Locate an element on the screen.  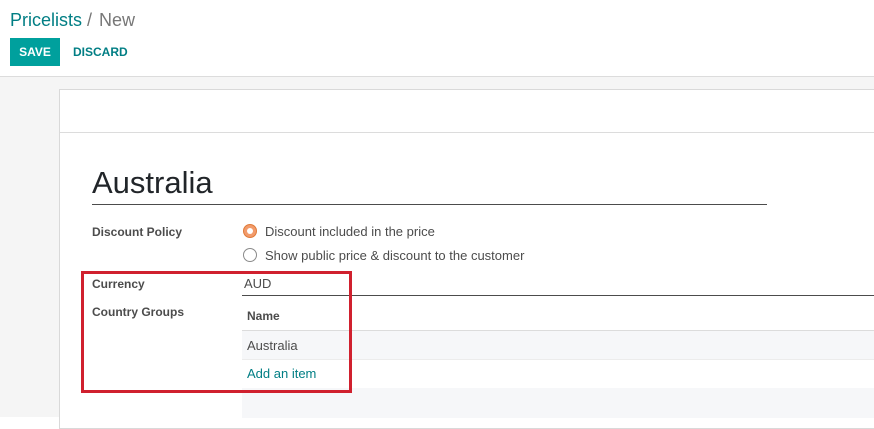
currency-label: Currency is located at coordinates (118, 284).